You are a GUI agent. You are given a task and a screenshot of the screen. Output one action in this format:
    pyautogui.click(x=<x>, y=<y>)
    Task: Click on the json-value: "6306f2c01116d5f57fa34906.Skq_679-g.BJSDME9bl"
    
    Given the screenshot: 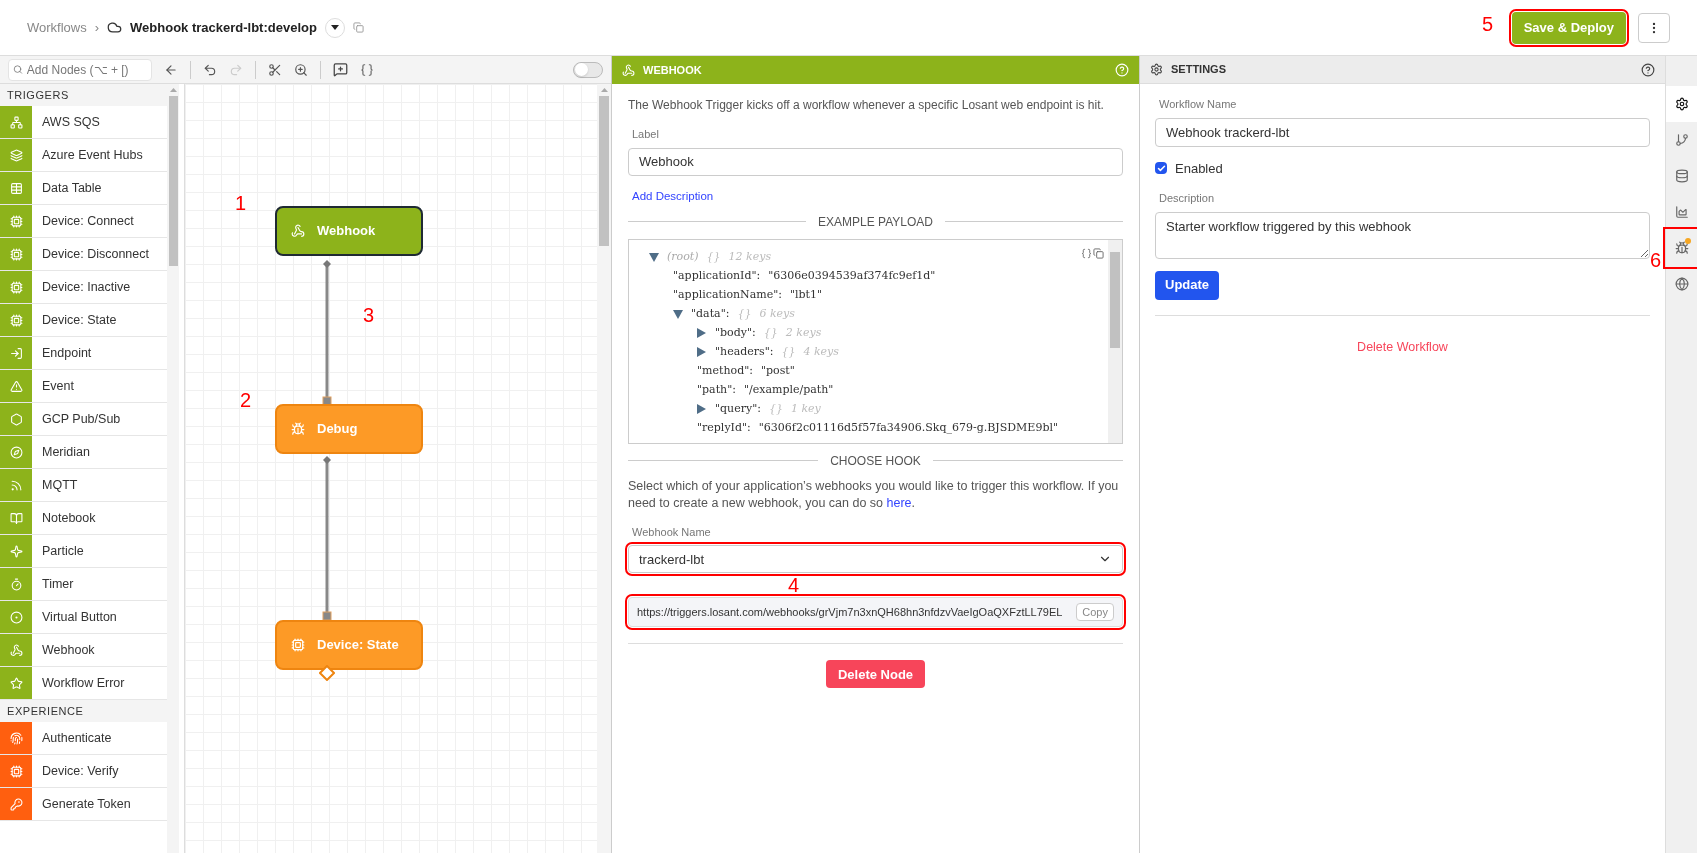 What is the action you would take?
    pyautogui.click(x=908, y=428)
    